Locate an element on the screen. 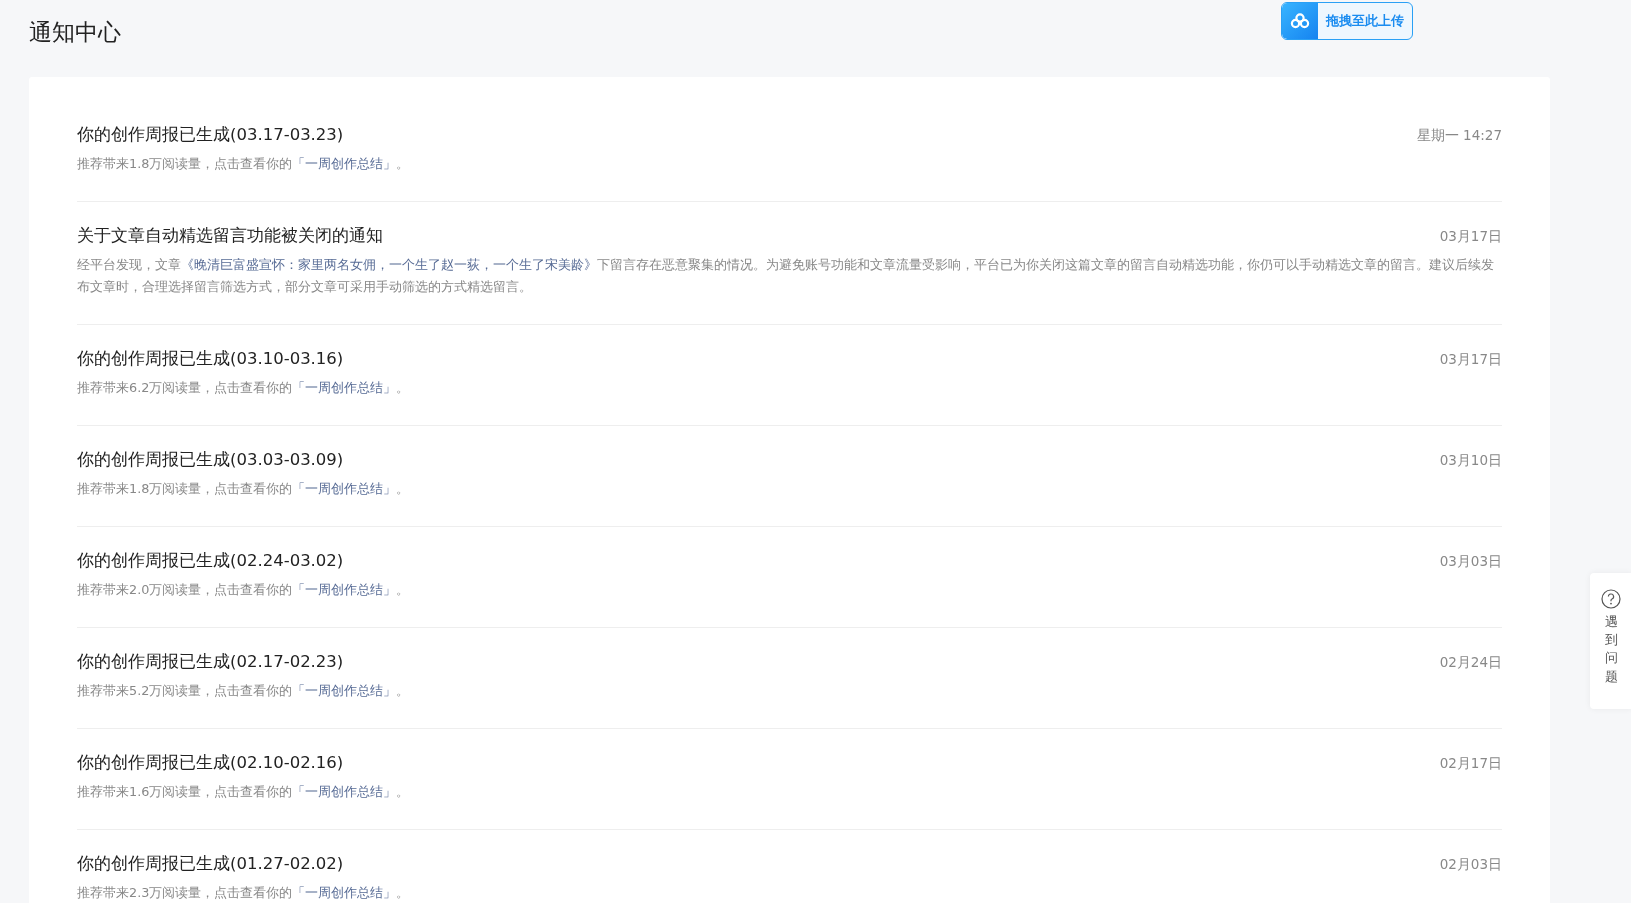 Image resolution: width=1631 pixels, height=903 pixels. cloud-icon is located at coordinates (1300, 21).